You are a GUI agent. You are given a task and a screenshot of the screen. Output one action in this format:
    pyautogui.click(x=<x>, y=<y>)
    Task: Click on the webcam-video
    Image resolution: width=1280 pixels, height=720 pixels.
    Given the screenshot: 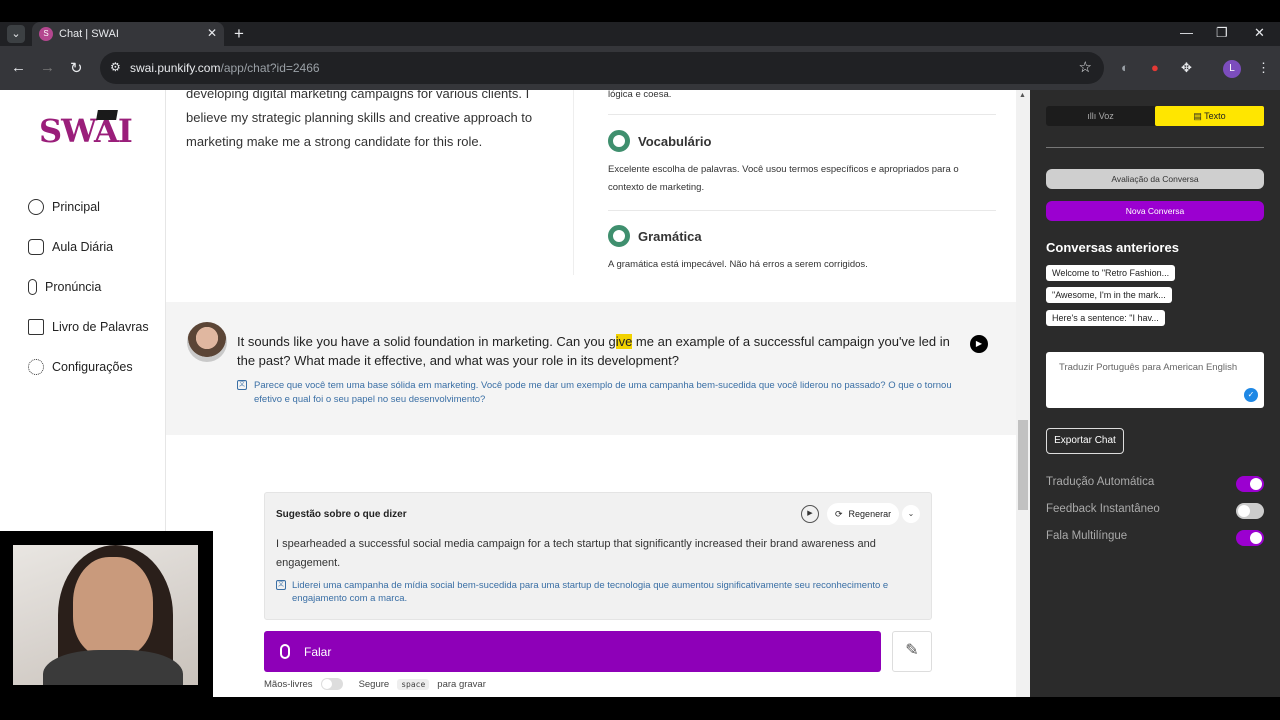 What is the action you would take?
    pyautogui.click(x=105, y=615)
    